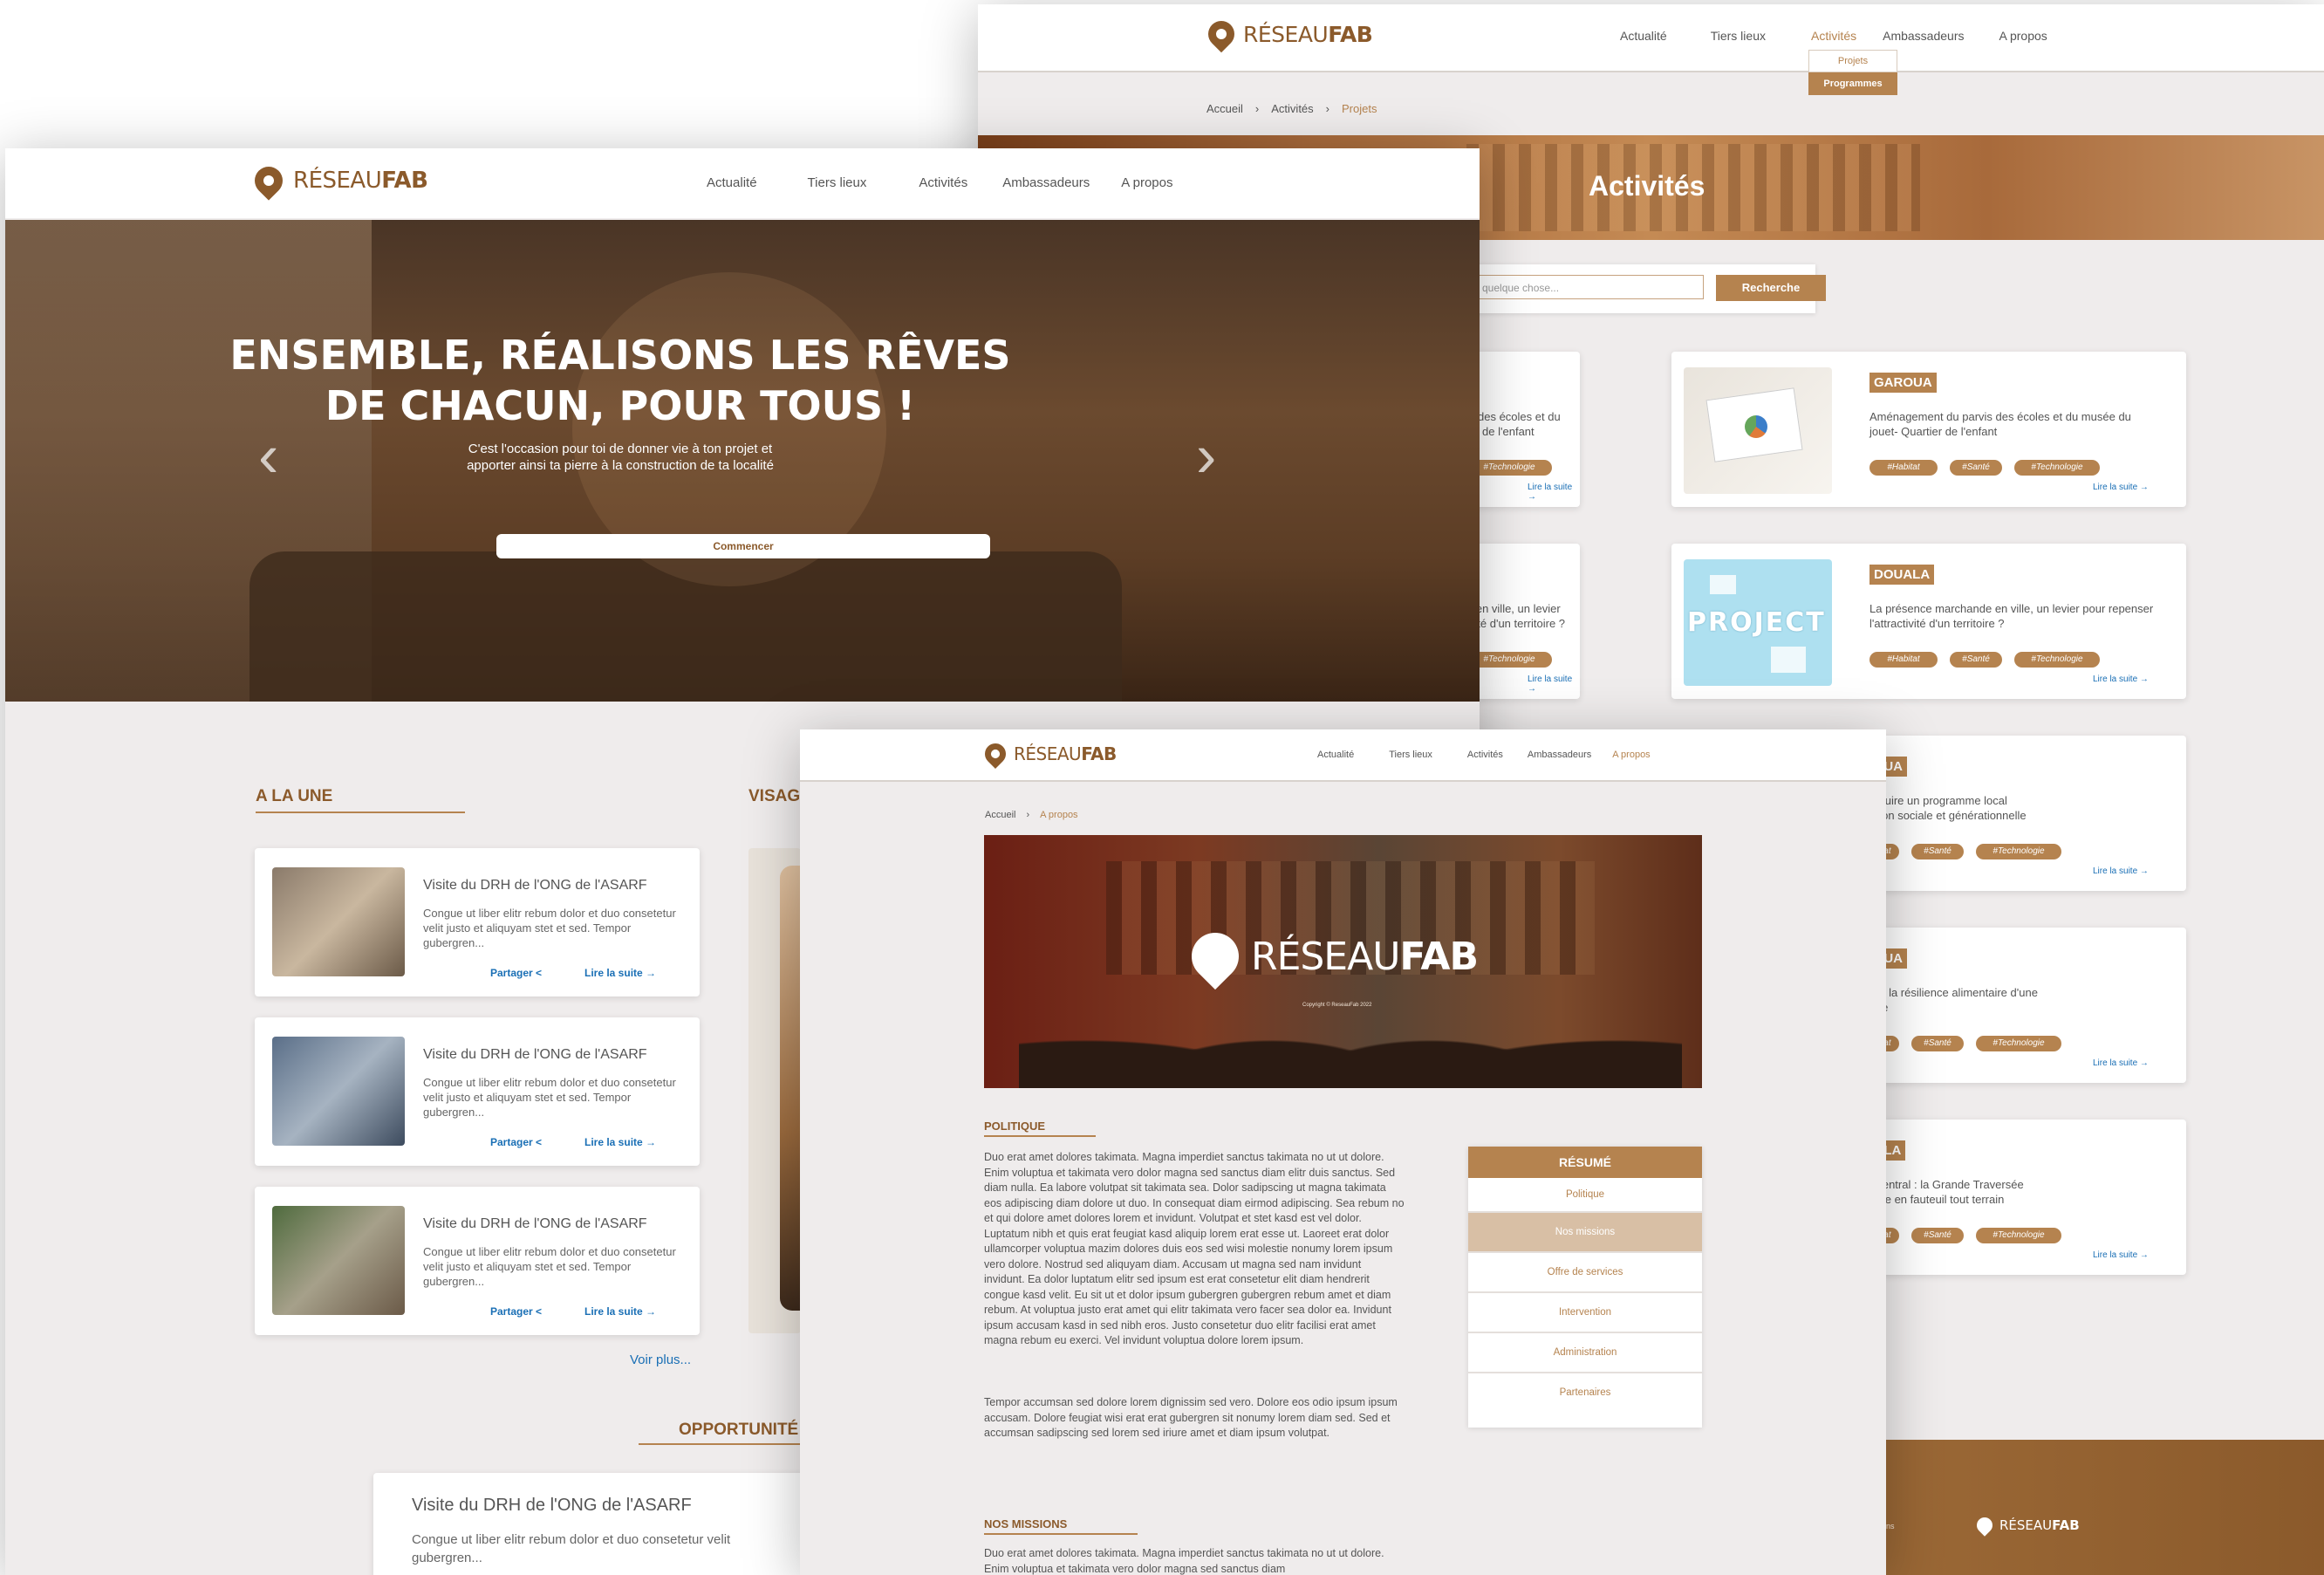 The image size is (2324, 1575). Describe the element at coordinates (1585, 1313) in the screenshot. I see `resume-item-intervention: Intervention` at that location.